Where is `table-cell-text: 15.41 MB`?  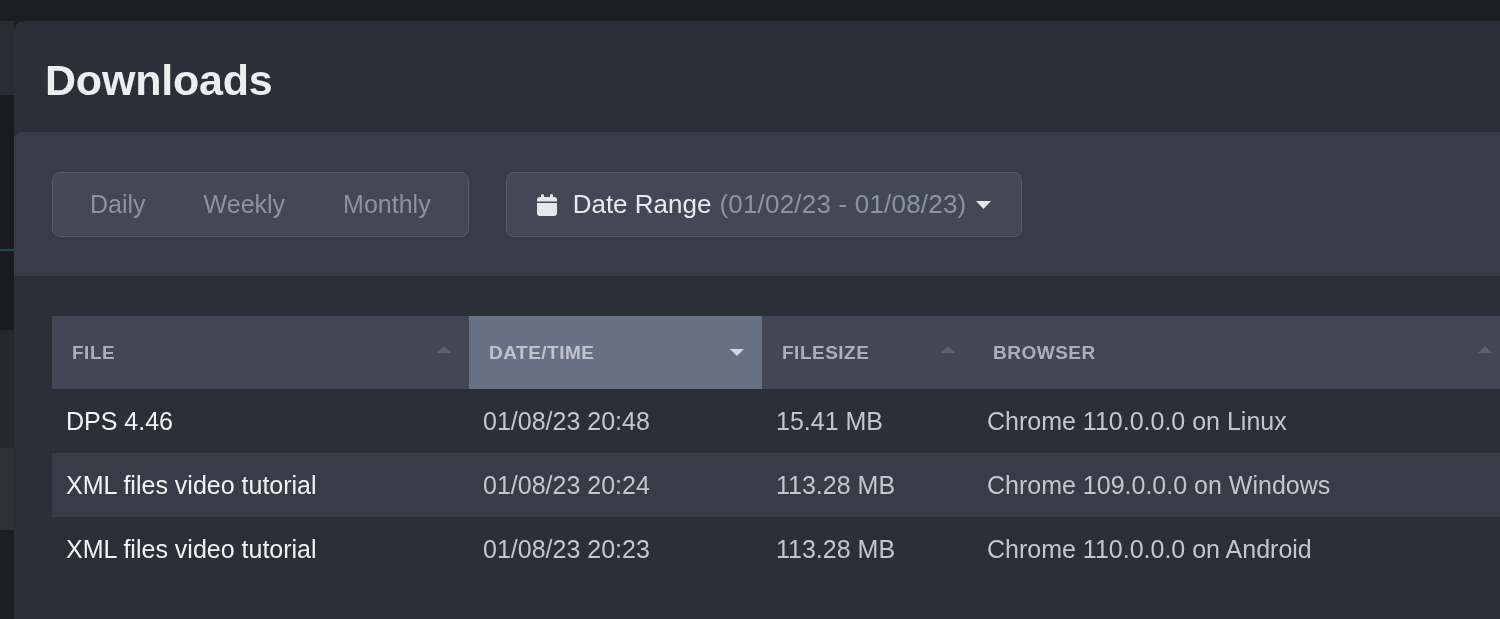
table-cell-text: 15.41 MB is located at coordinates (829, 421).